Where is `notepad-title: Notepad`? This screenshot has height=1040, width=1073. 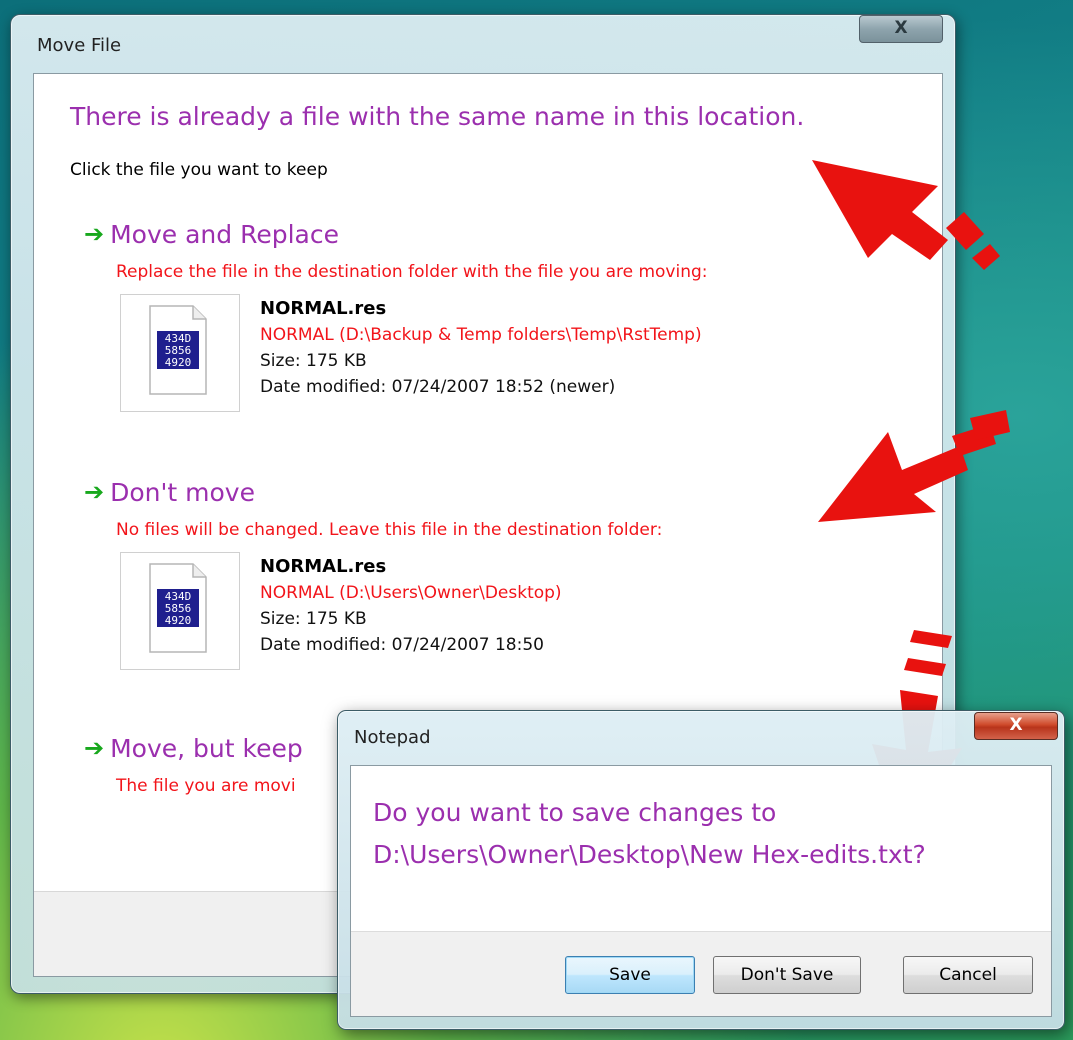 notepad-title: Notepad is located at coordinates (392, 737).